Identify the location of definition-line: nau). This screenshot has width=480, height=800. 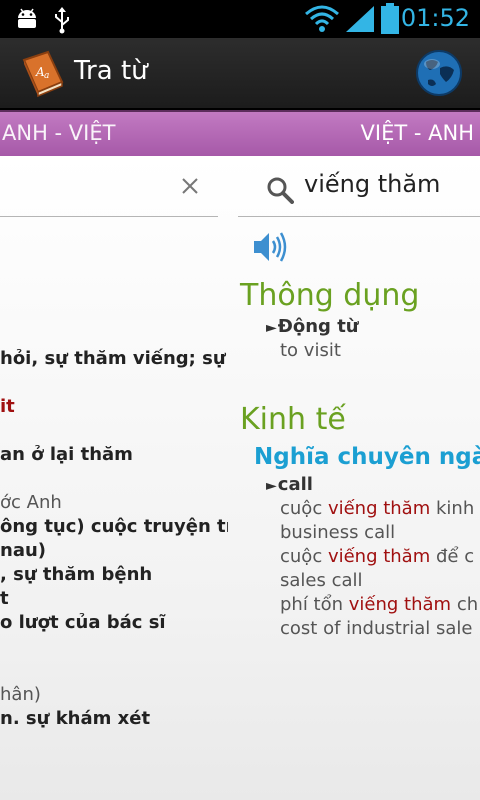
(23, 550).